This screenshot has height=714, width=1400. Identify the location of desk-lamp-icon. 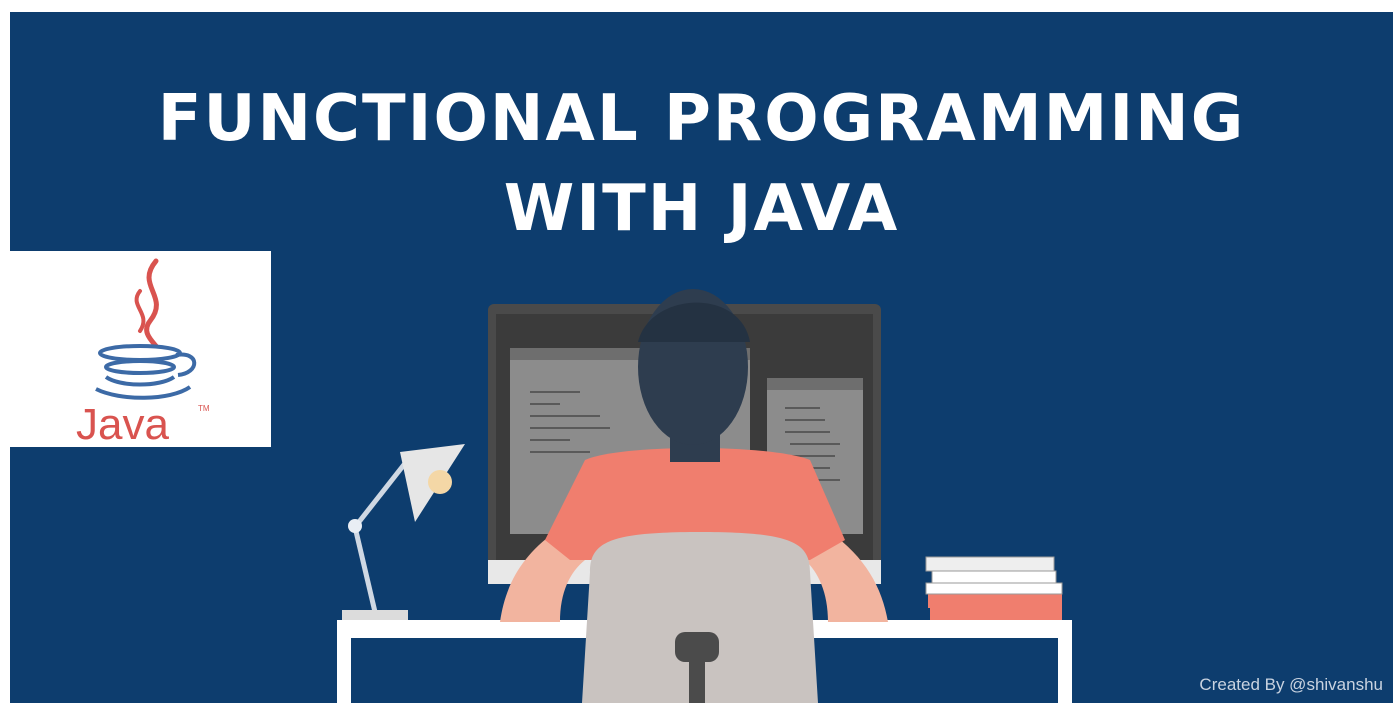
(403, 532).